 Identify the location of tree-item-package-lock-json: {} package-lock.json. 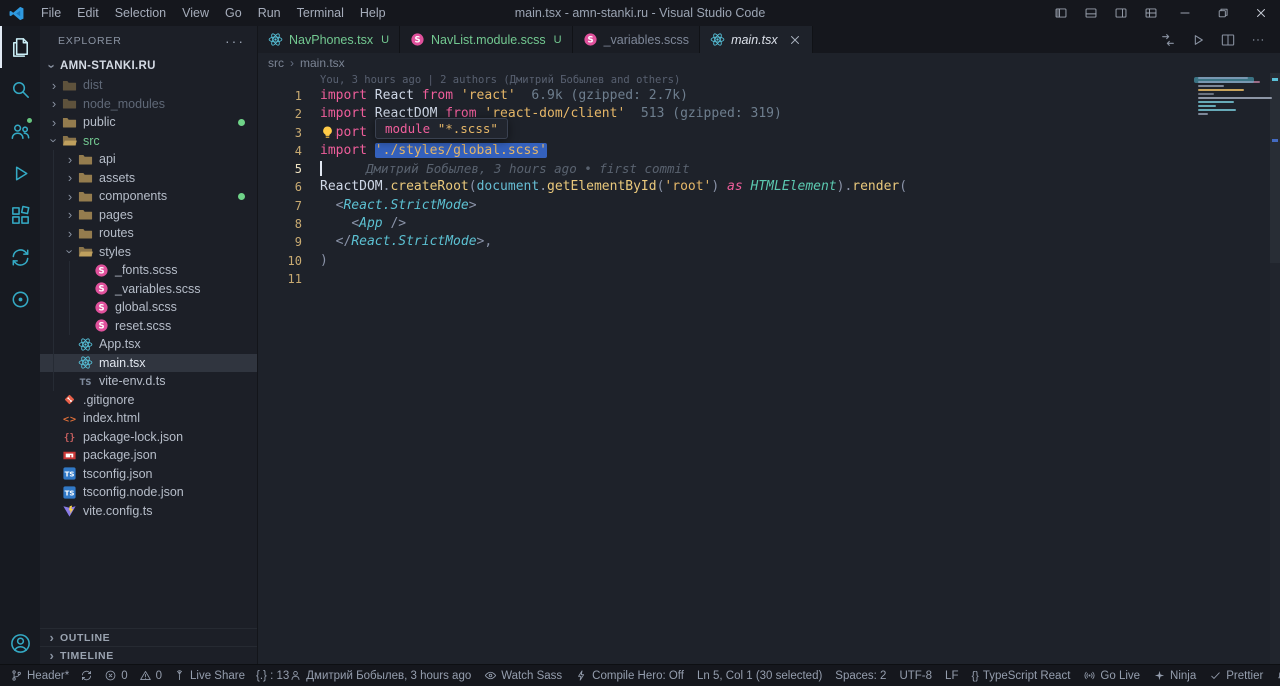
(148, 437).